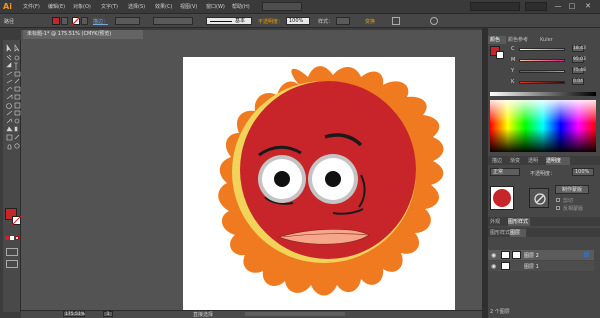  What do you see at coordinates (505, 172) in the screenshot?
I see `blend-mode-select: 正常` at bounding box center [505, 172].